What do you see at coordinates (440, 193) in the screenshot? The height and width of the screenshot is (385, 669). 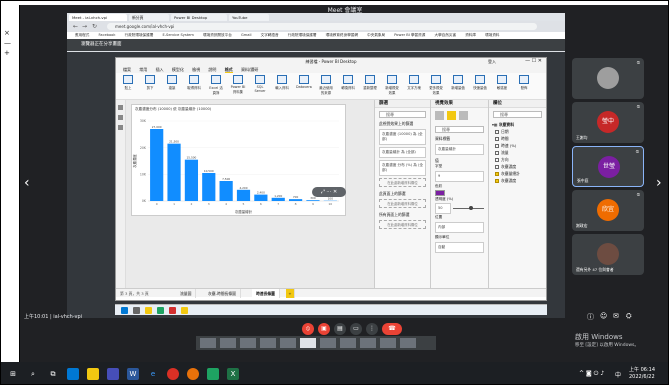 I see `color-swatch` at bounding box center [440, 193].